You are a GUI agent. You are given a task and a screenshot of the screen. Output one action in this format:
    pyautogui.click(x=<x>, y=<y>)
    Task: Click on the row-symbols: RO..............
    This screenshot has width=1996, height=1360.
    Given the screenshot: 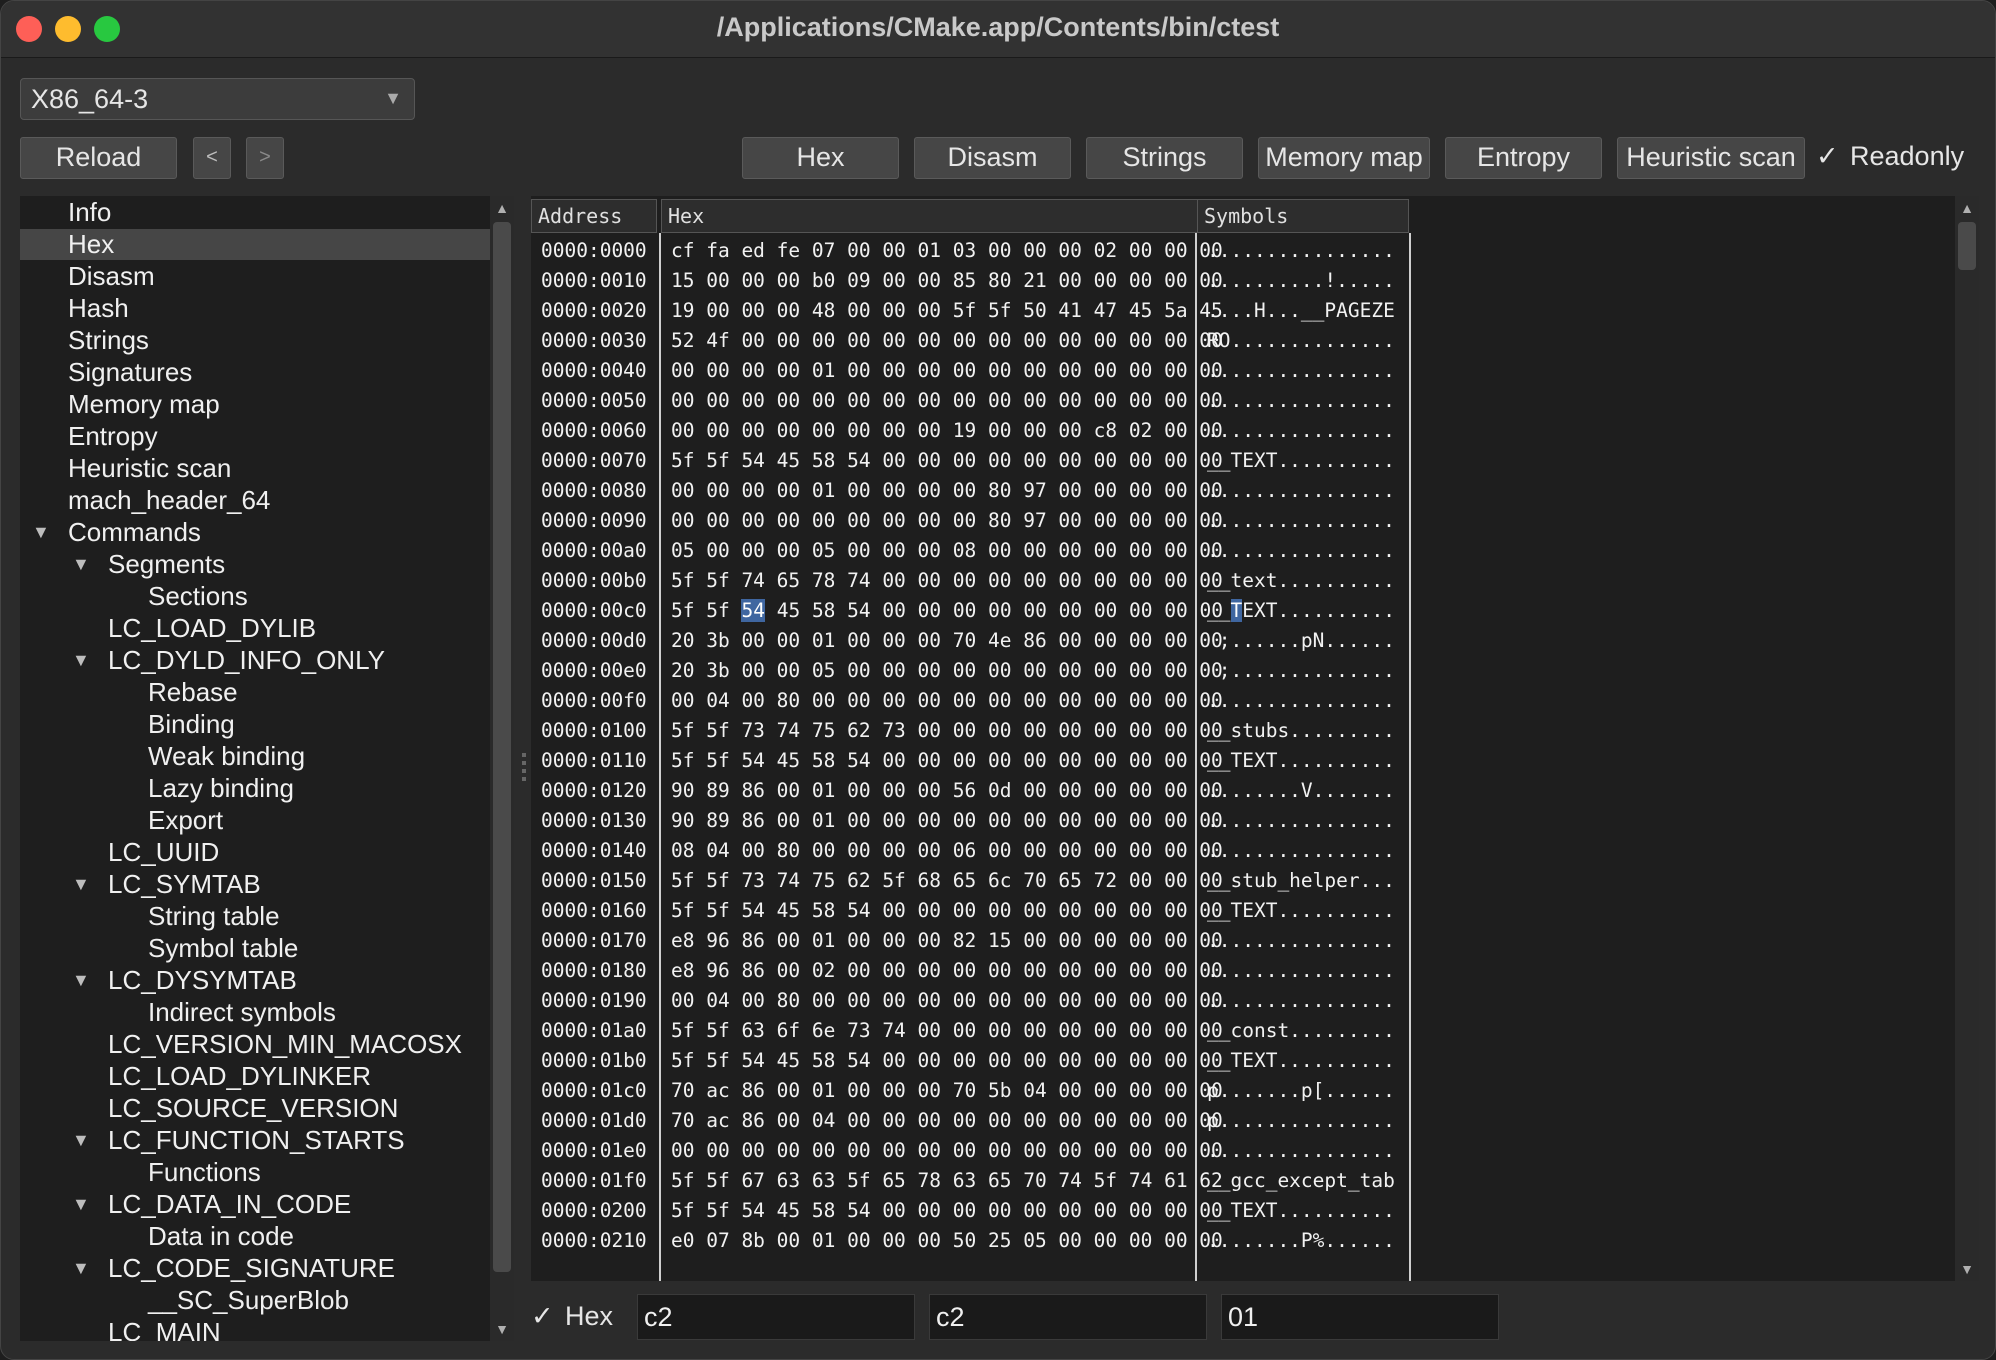 What is the action you would take?
    pyautogui.click(x=1301, y=341)
    